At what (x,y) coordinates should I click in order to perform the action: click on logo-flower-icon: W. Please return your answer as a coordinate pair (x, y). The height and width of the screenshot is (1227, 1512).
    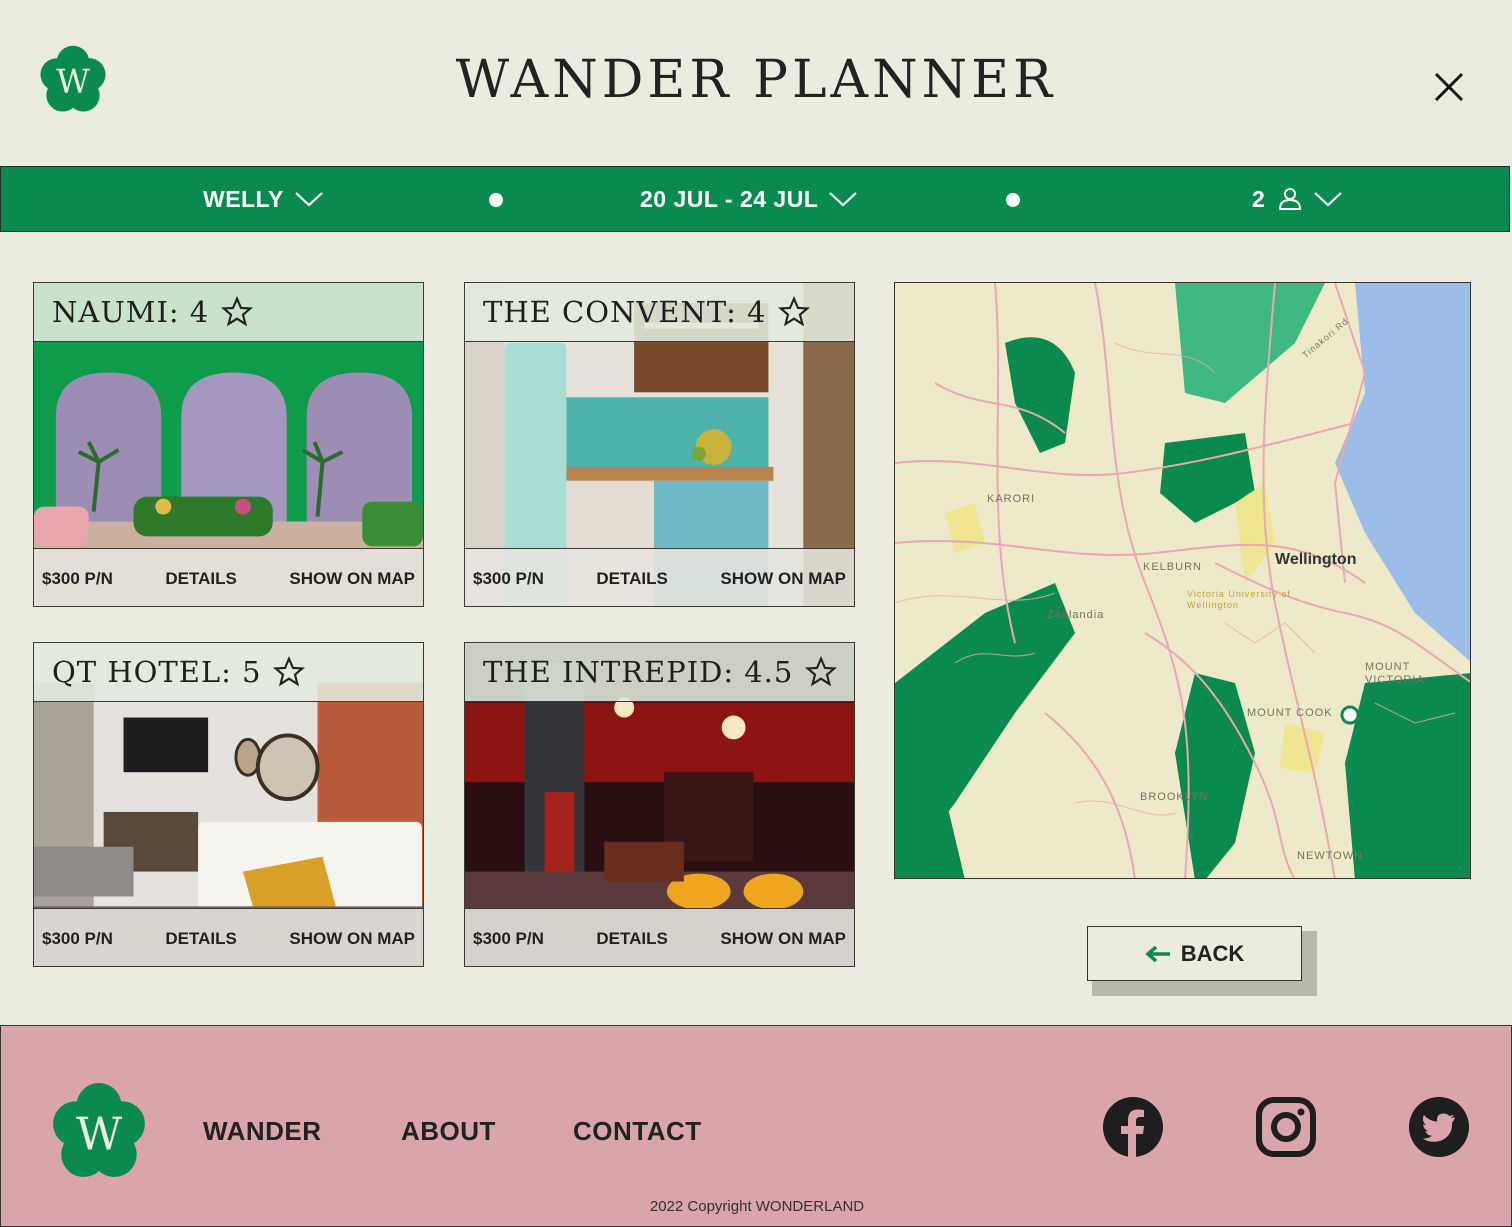
    Looking at the image, I should click on (99, 1131).